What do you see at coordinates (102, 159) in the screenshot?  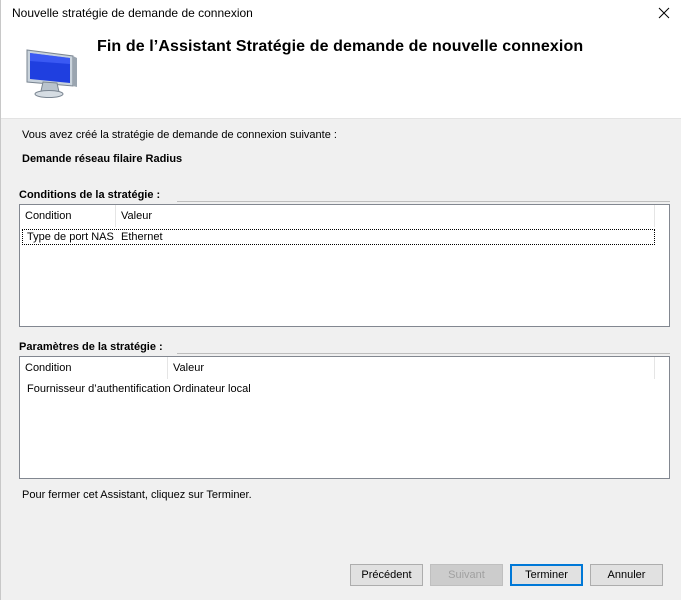 I see `policy-name: Demande réseau filaire Radius` at bounding box center [102, 159].